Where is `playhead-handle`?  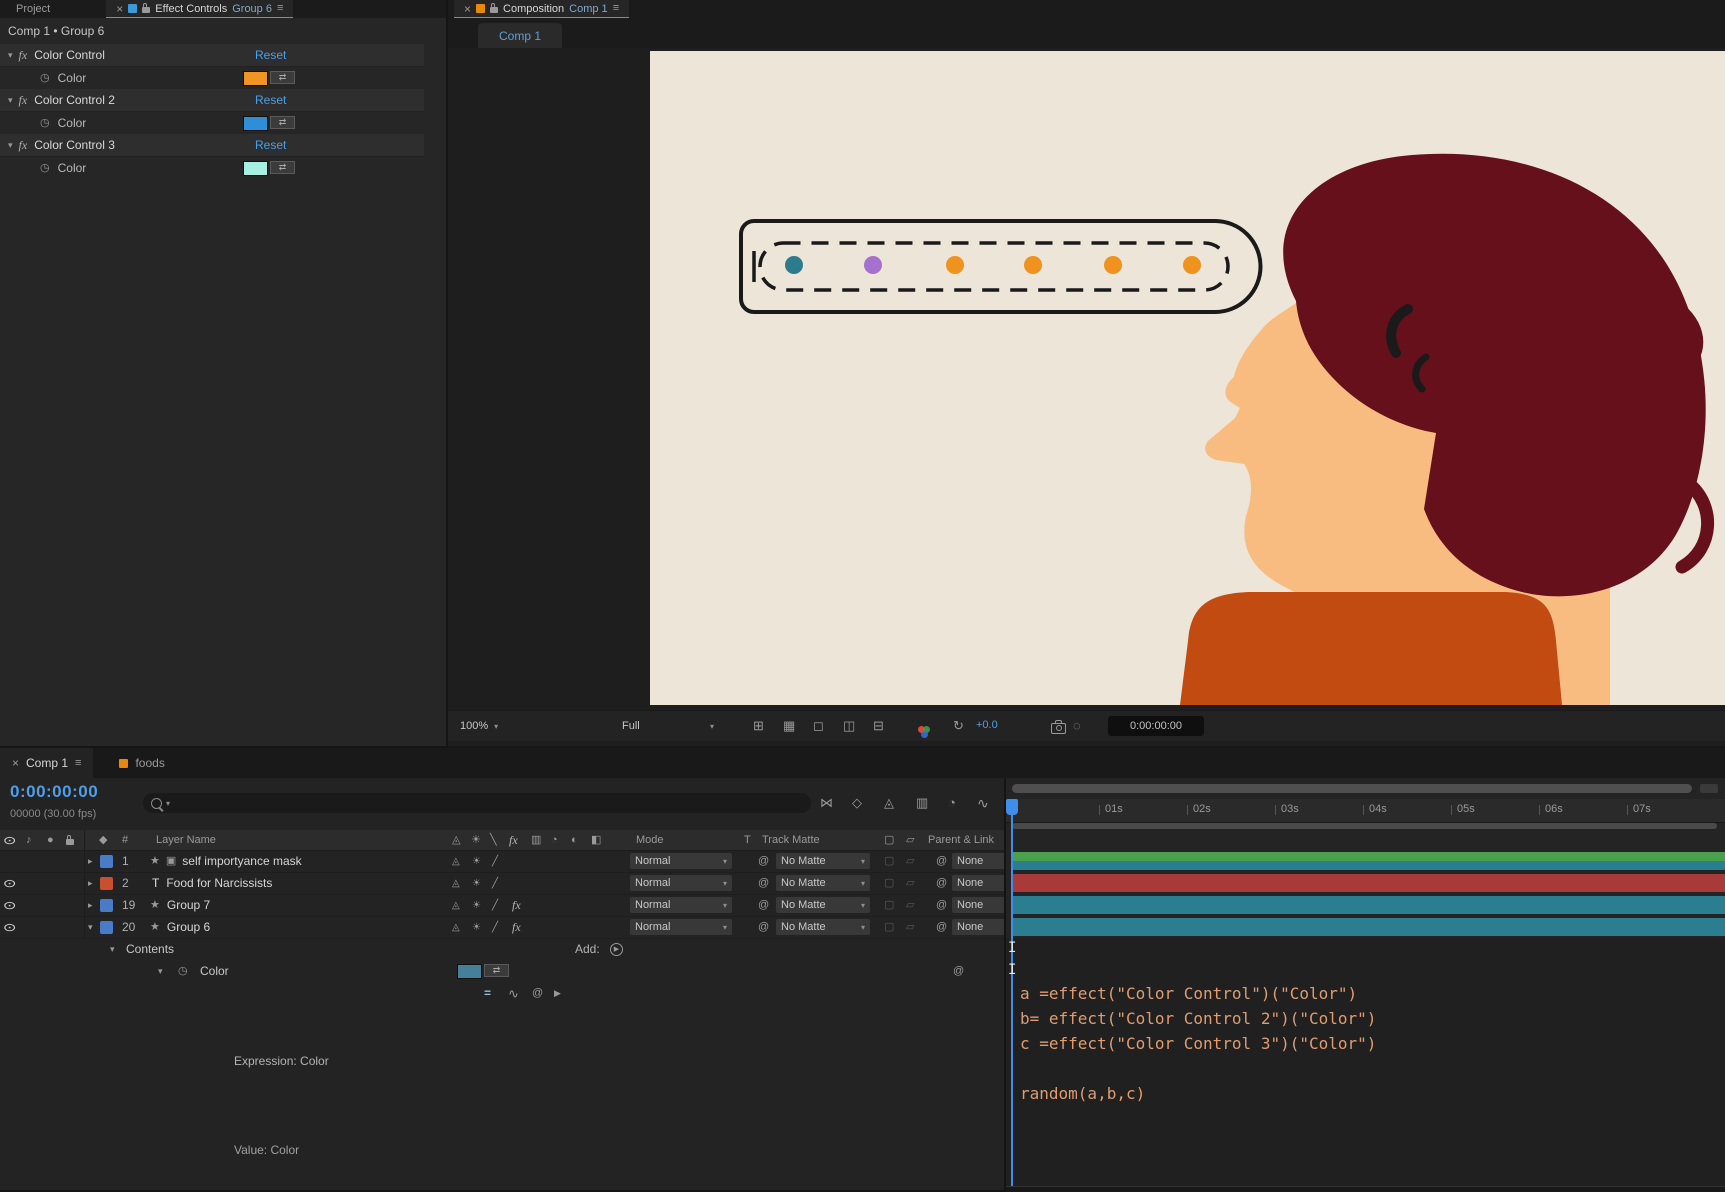
playhead-handle is located at coordinates (1012, 807).